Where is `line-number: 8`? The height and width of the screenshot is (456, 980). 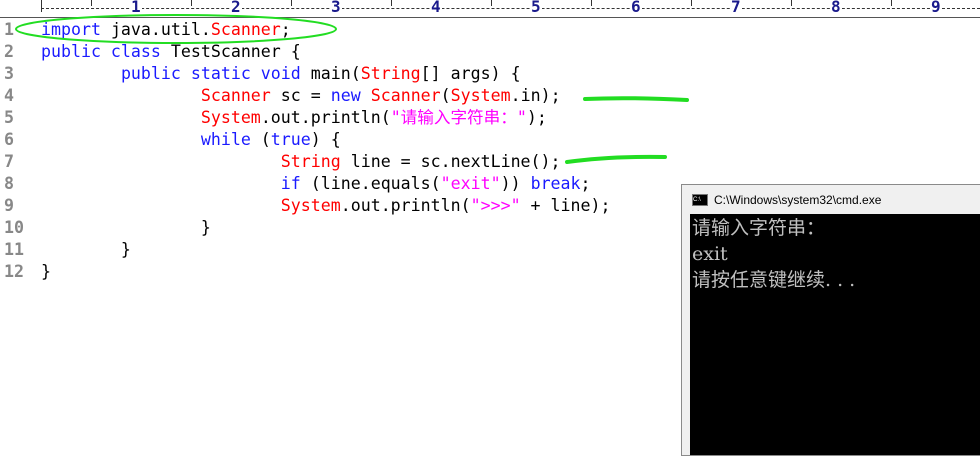
line-number: 8 is located at coordinates (9, 183).